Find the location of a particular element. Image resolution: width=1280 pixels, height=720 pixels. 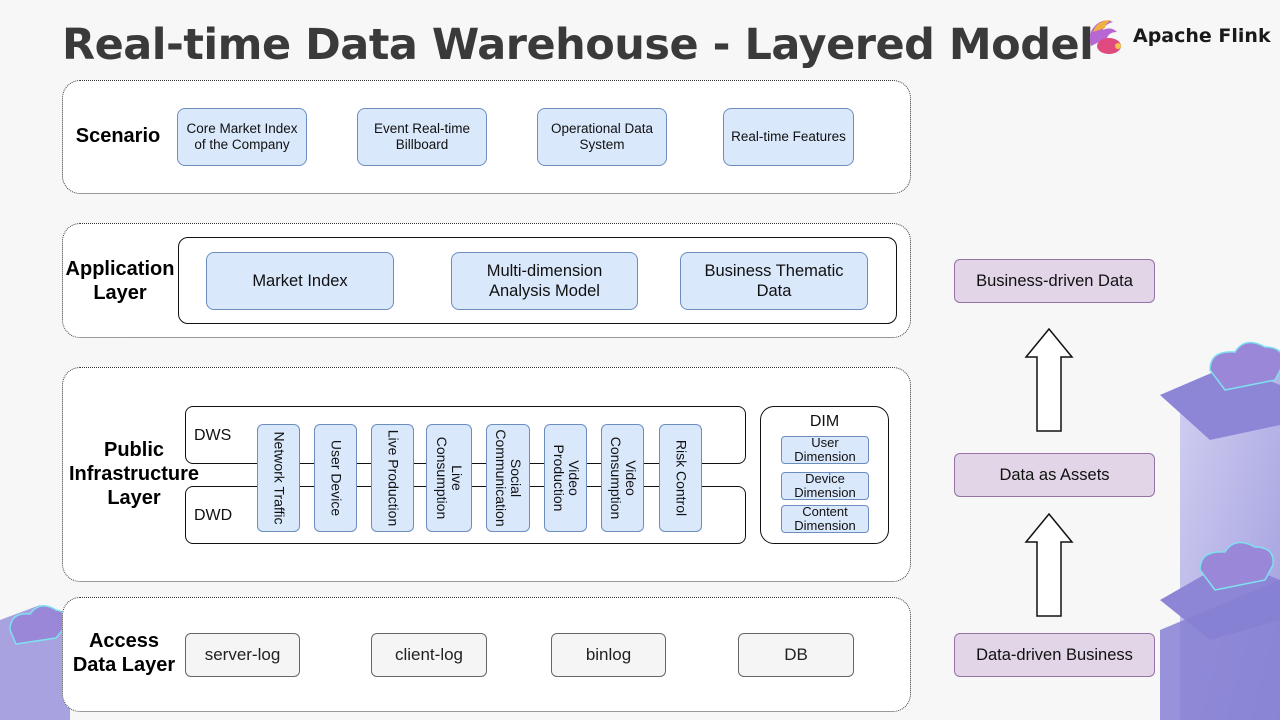

subject-domain-label: Social Communication is located at coordinates (508, 478).